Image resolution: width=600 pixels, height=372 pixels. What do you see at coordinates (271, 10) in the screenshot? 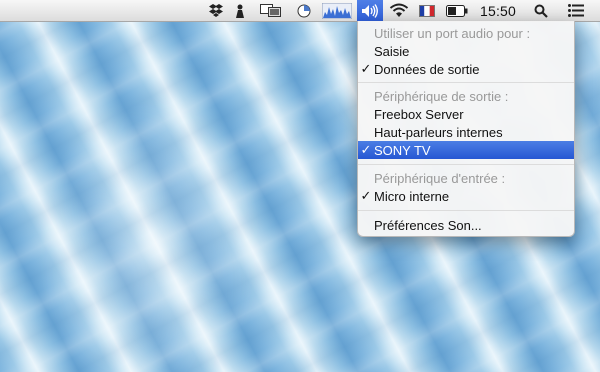
I see `screen-sharing-icon` at bounding box center [271, 10].